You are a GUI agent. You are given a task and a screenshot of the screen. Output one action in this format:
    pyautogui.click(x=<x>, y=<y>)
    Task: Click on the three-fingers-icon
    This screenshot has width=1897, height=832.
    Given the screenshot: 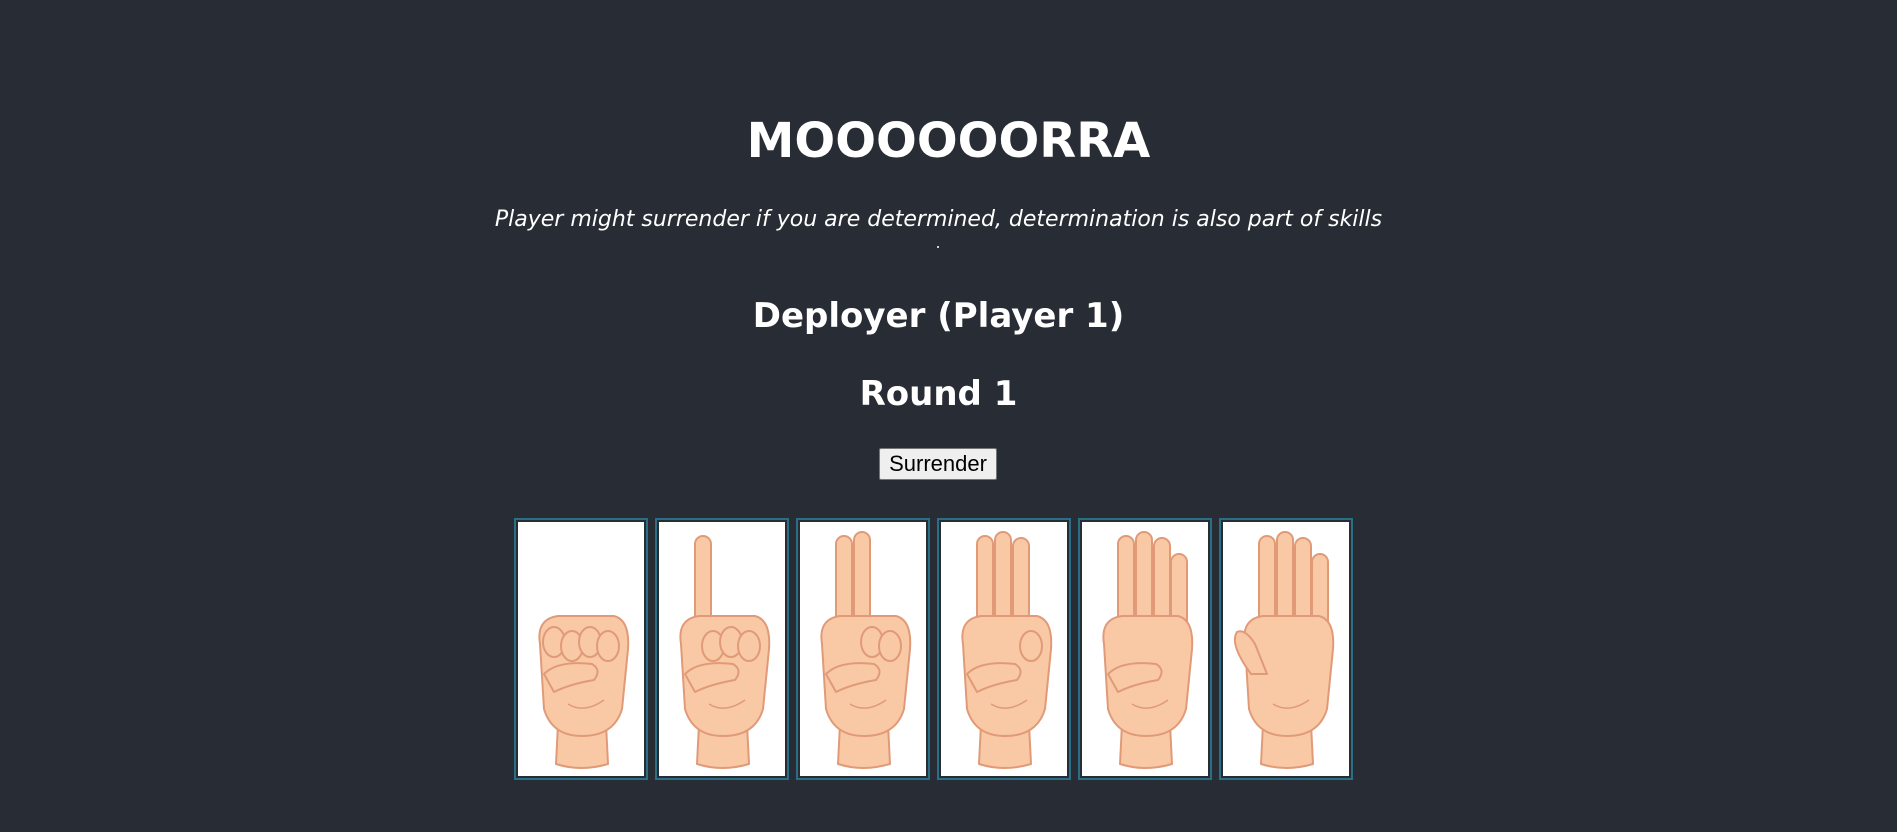 What is the action you would take?
    pyautogui.click(x=1007, y=650)
    